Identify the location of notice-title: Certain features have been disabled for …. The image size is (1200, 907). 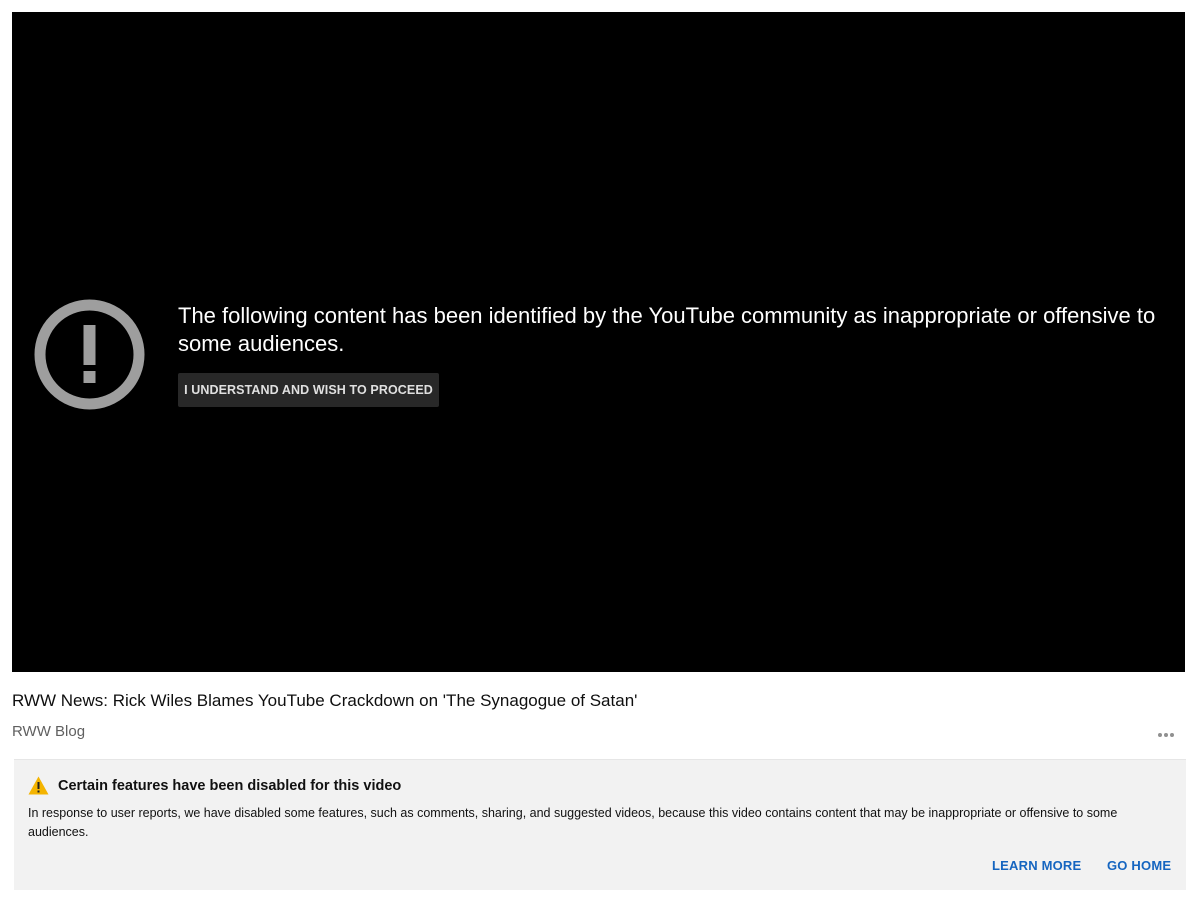
(230, 786).